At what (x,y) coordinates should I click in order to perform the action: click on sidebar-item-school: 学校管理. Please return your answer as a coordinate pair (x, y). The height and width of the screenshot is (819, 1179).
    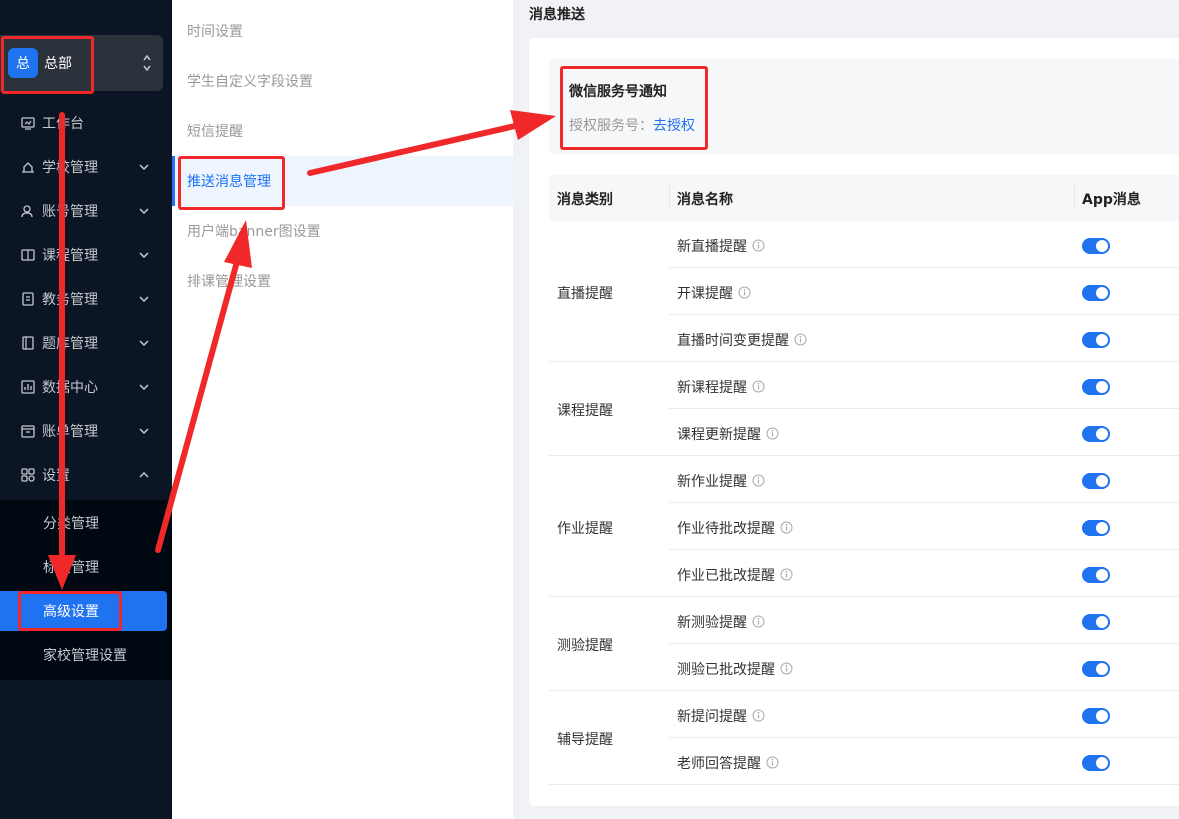
    Looking at the image, I should click on (86, 167).